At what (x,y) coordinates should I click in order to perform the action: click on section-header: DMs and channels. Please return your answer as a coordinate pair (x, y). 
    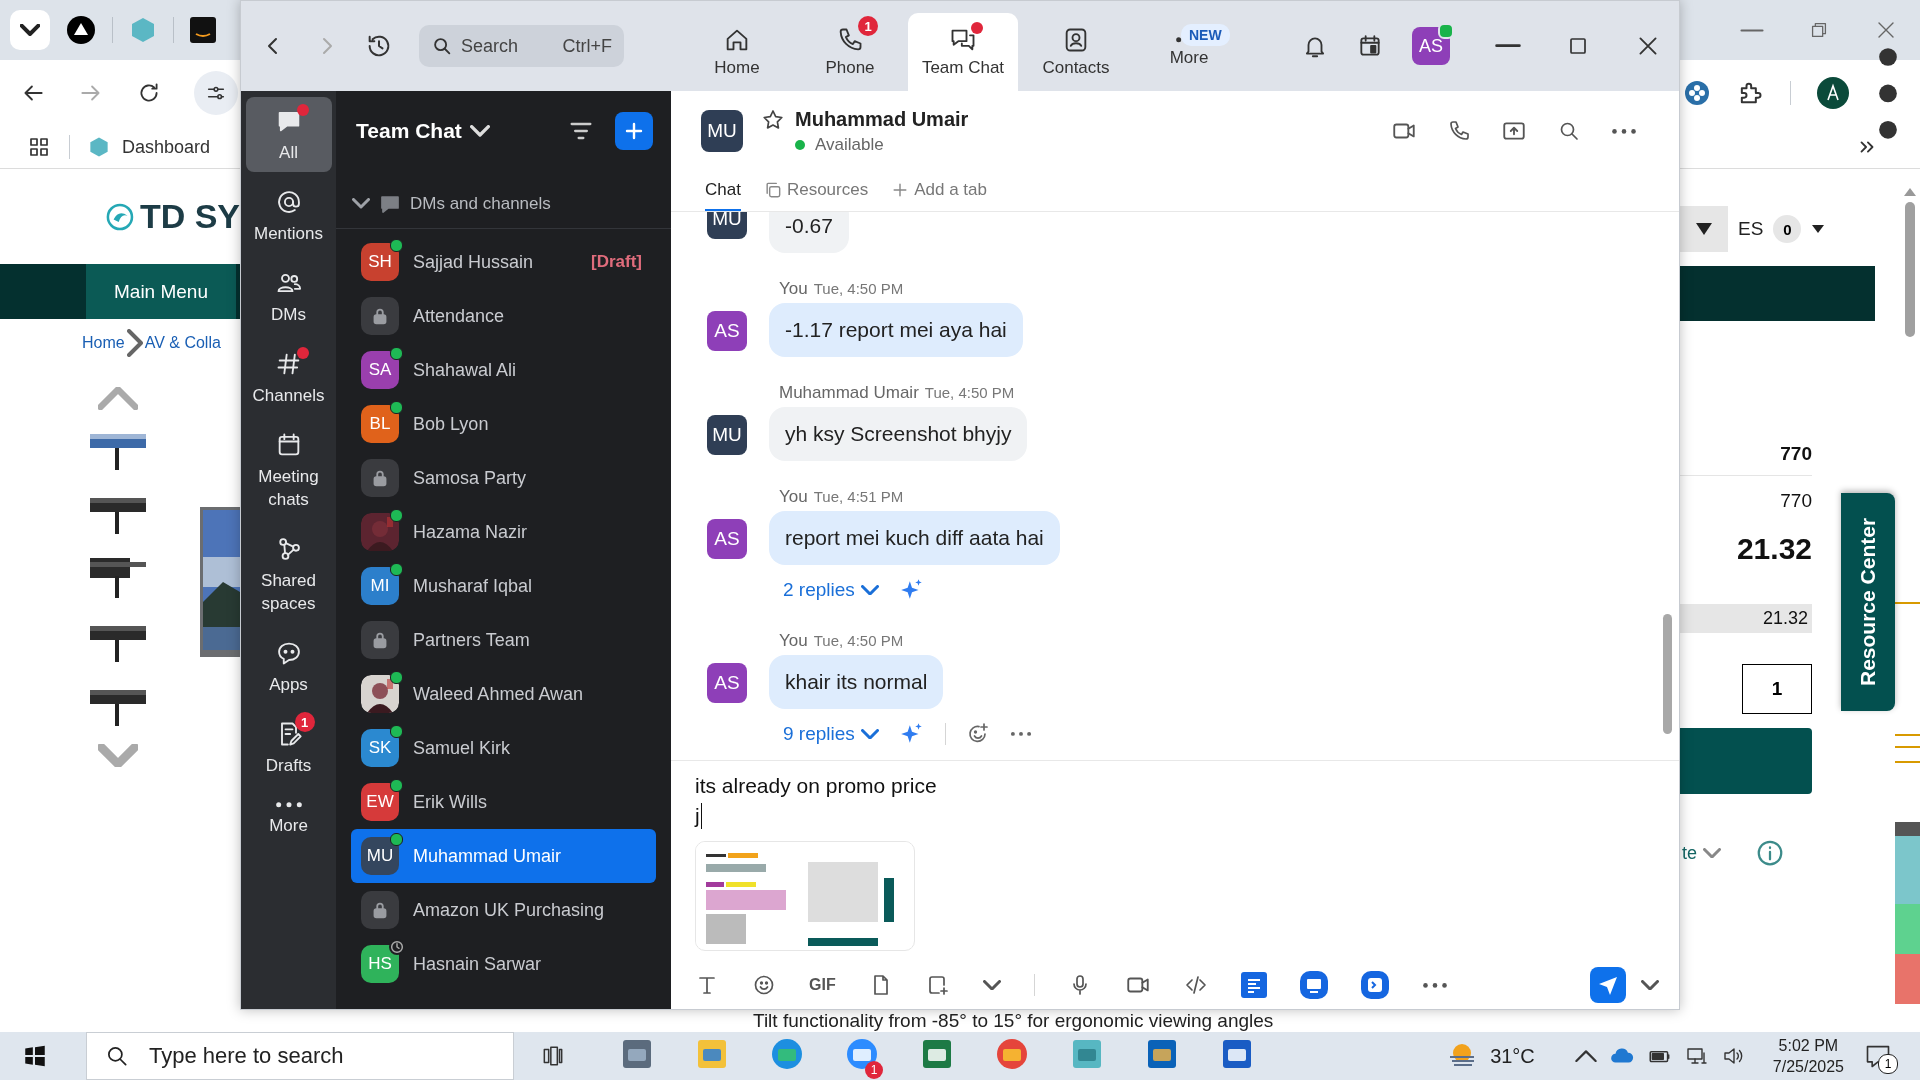
    Looking at the image, I should click on (503, 204).